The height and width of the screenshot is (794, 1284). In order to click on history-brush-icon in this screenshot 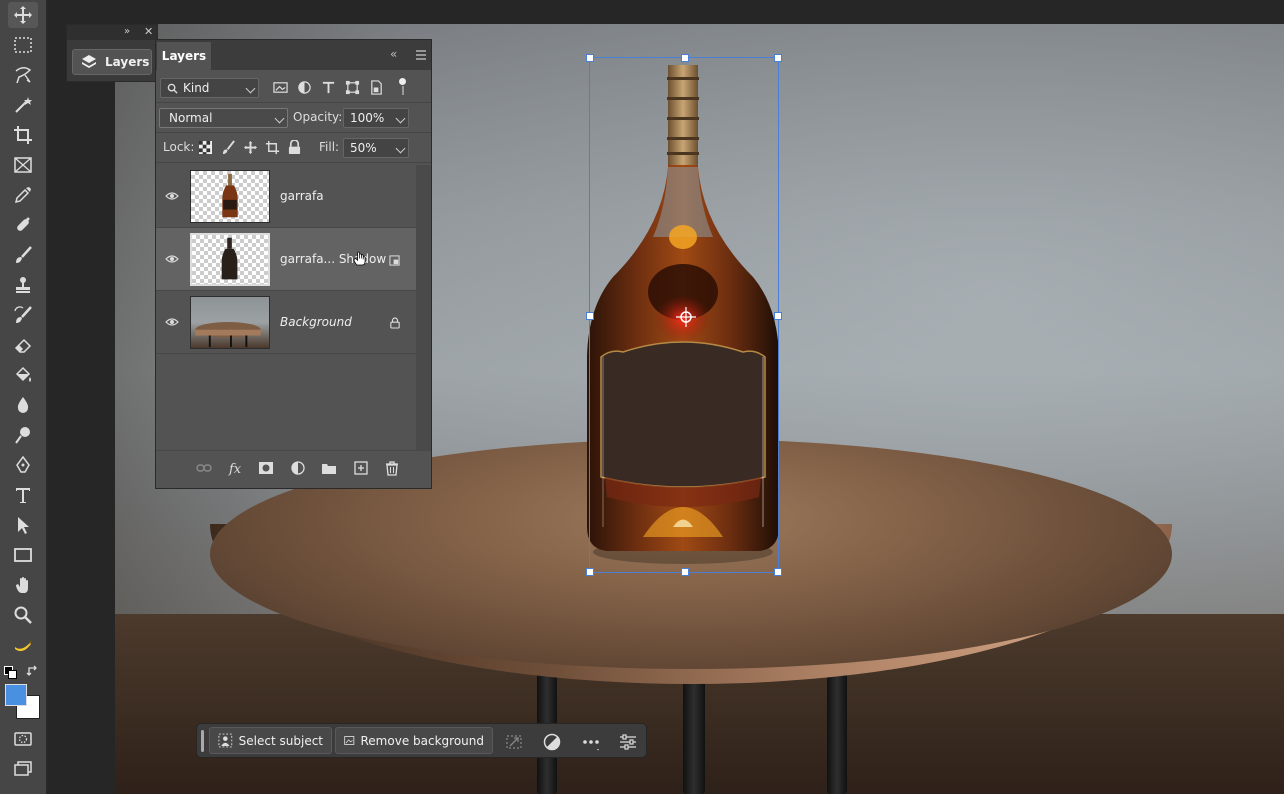, I will do `click(23, 315)`.